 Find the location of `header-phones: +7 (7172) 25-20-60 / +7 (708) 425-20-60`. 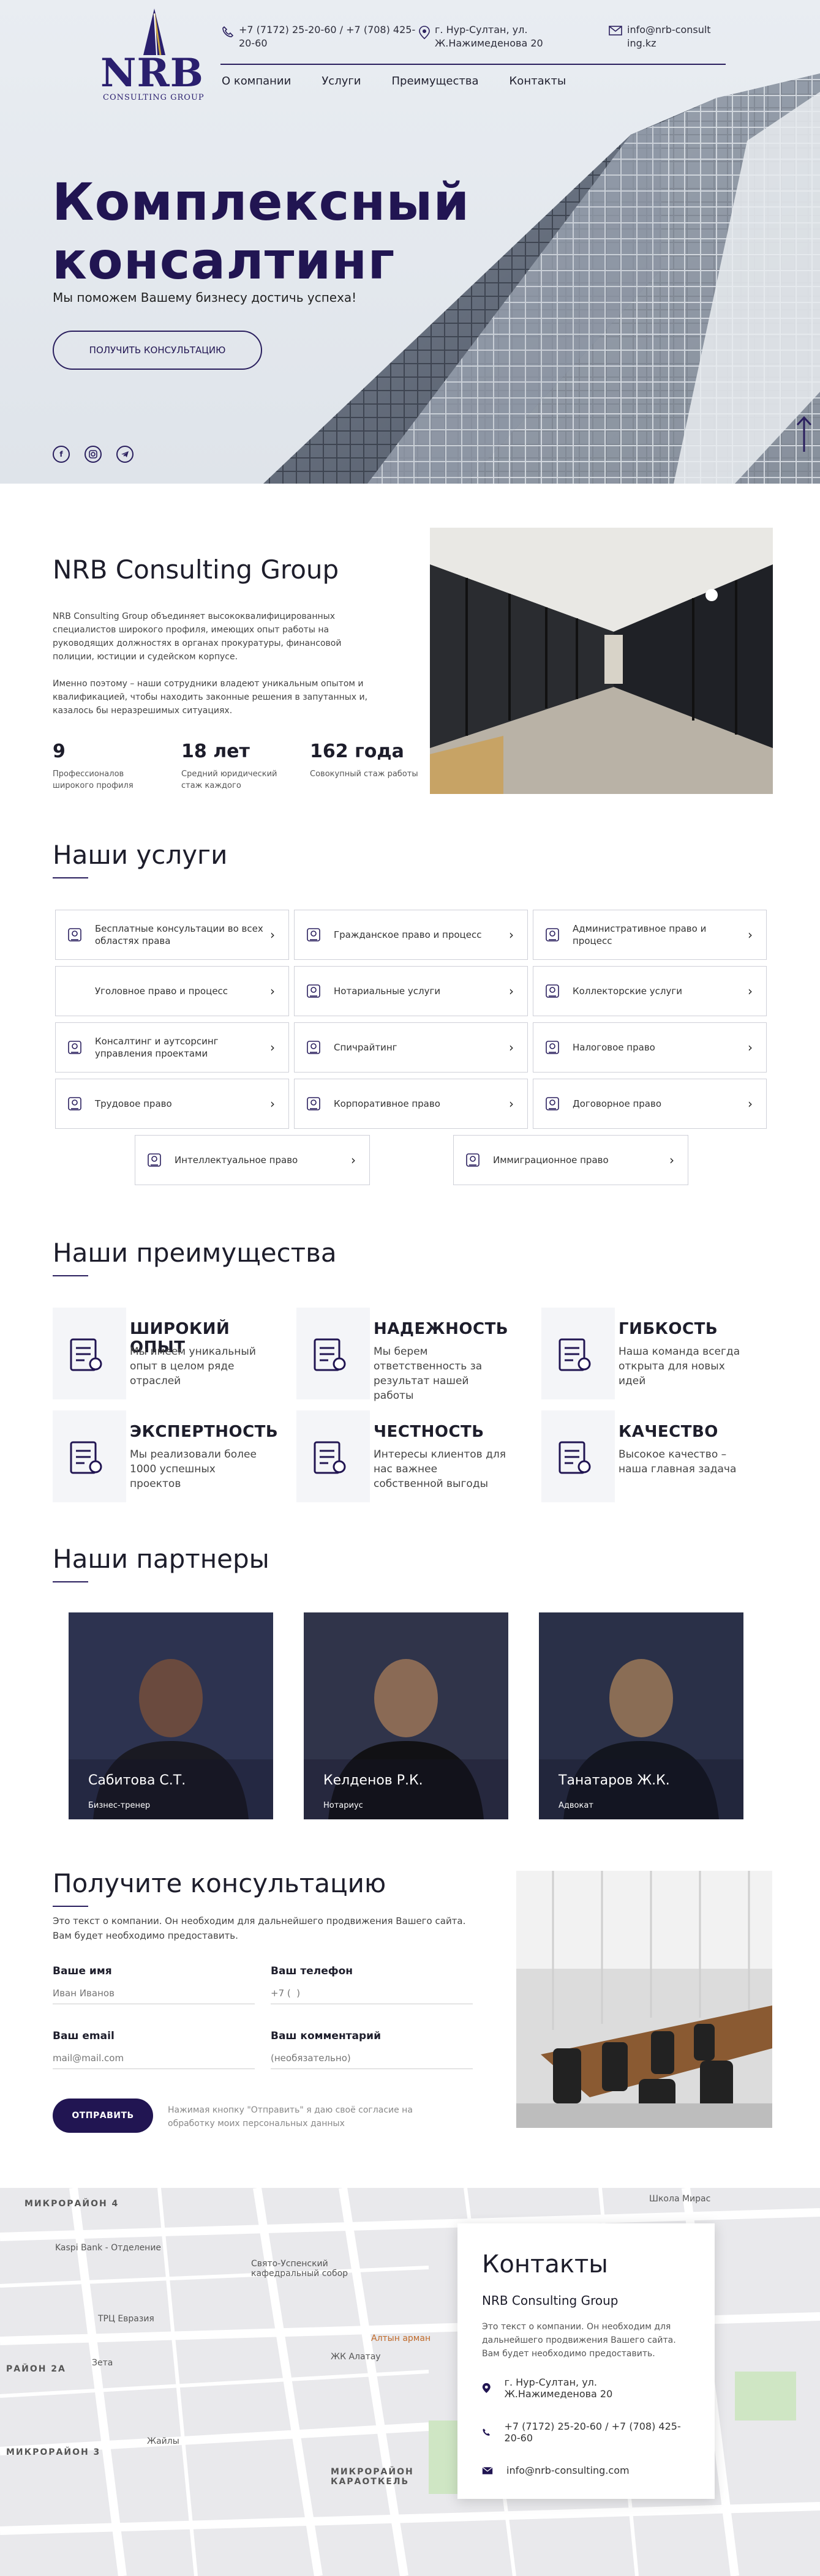

header-phones: +7 (7172) 25-20-60 / +7 (708) 425-20-60 is located at coordinates (323, 37).